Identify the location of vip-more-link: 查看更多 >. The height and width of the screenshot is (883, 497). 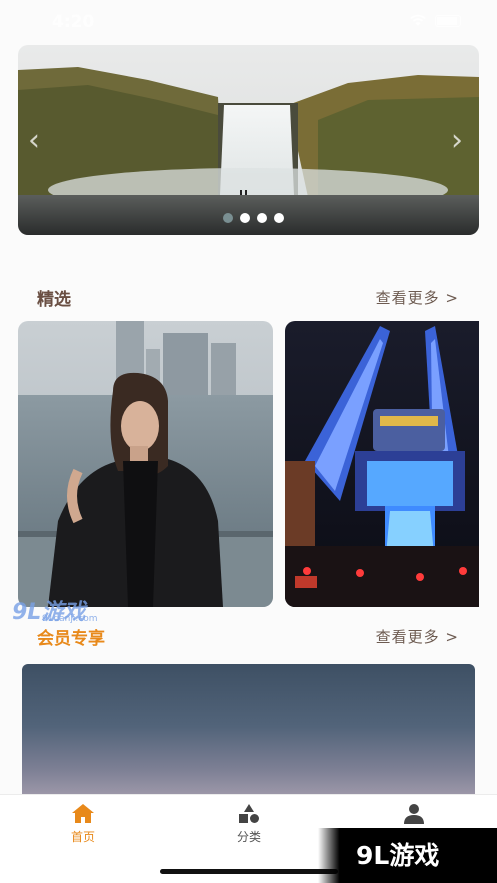
(417, 636).